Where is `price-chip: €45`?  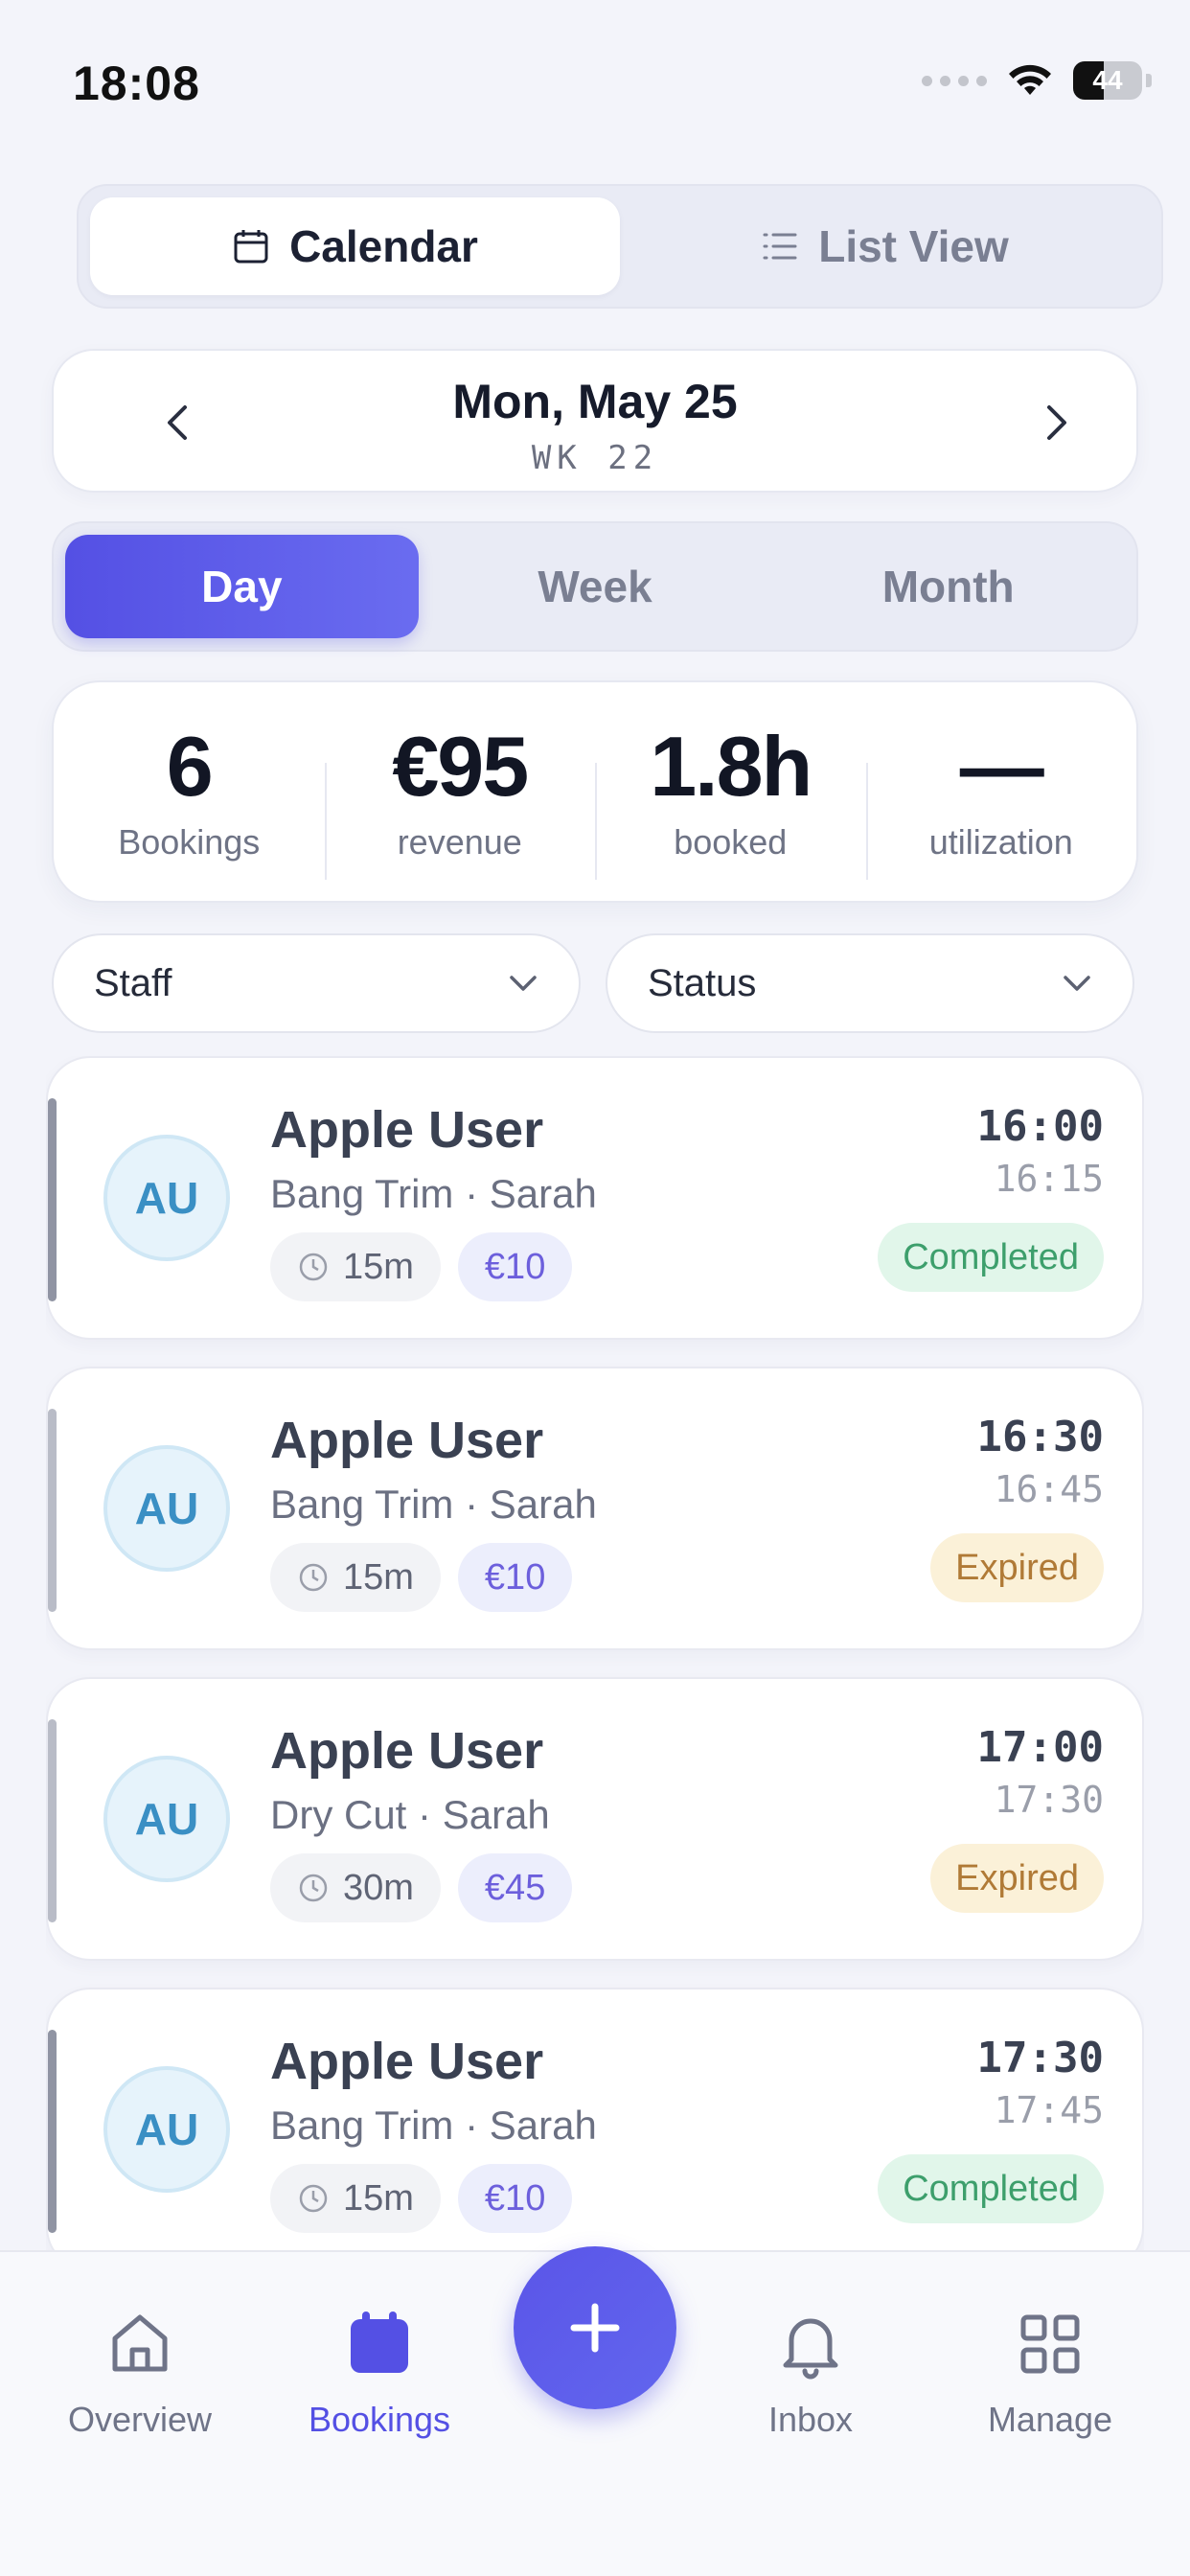 price-chip: €45 is located at coordinates (515, 1887).